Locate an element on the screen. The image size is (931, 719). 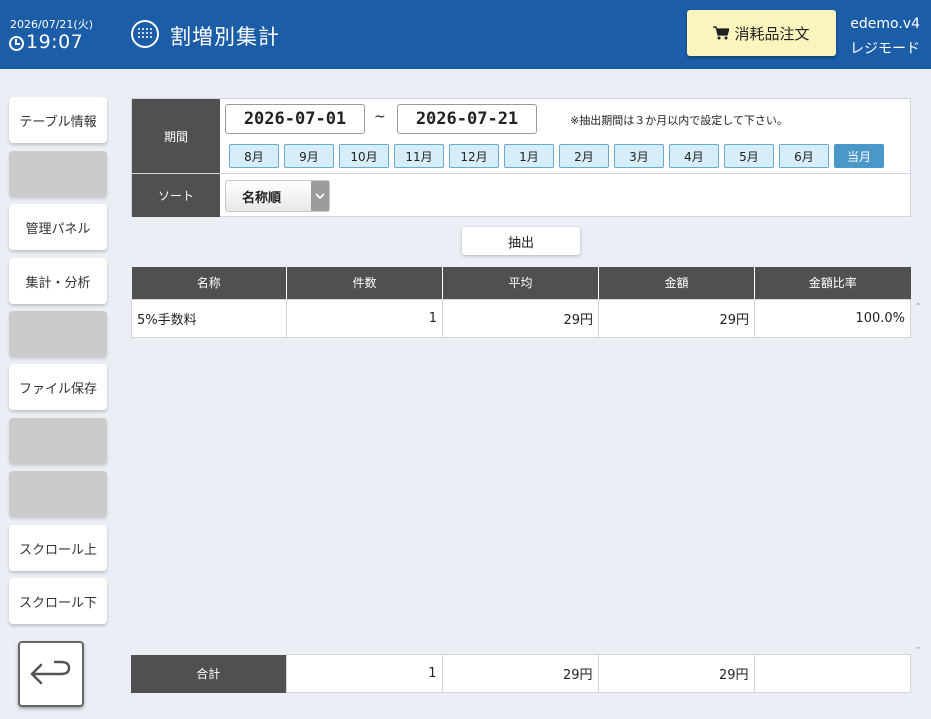
month-buttons: 8月 9月 10月 11月 12月 1月 2月 3月 4月 5月 6月 当月 is located at coordinates (559, 156).